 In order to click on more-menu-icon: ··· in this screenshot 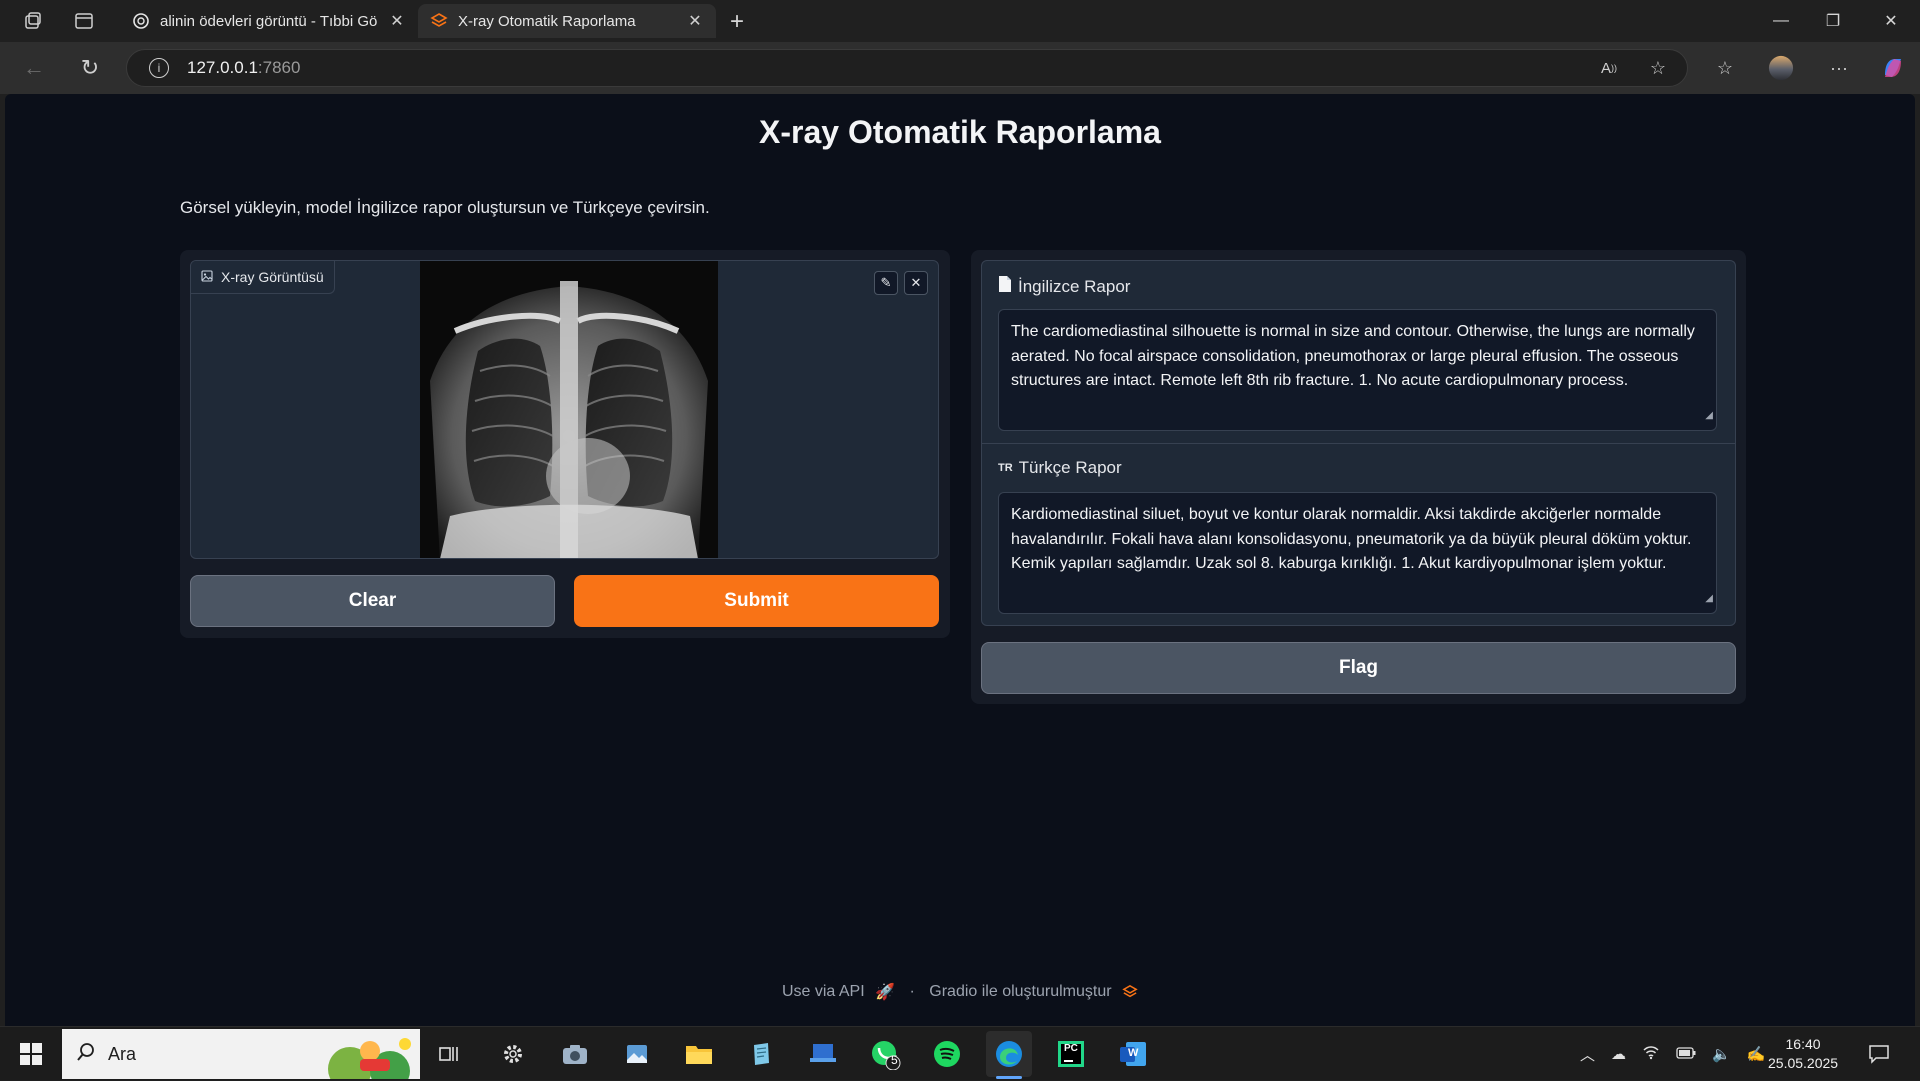, I will do `click(1839, 68)`.